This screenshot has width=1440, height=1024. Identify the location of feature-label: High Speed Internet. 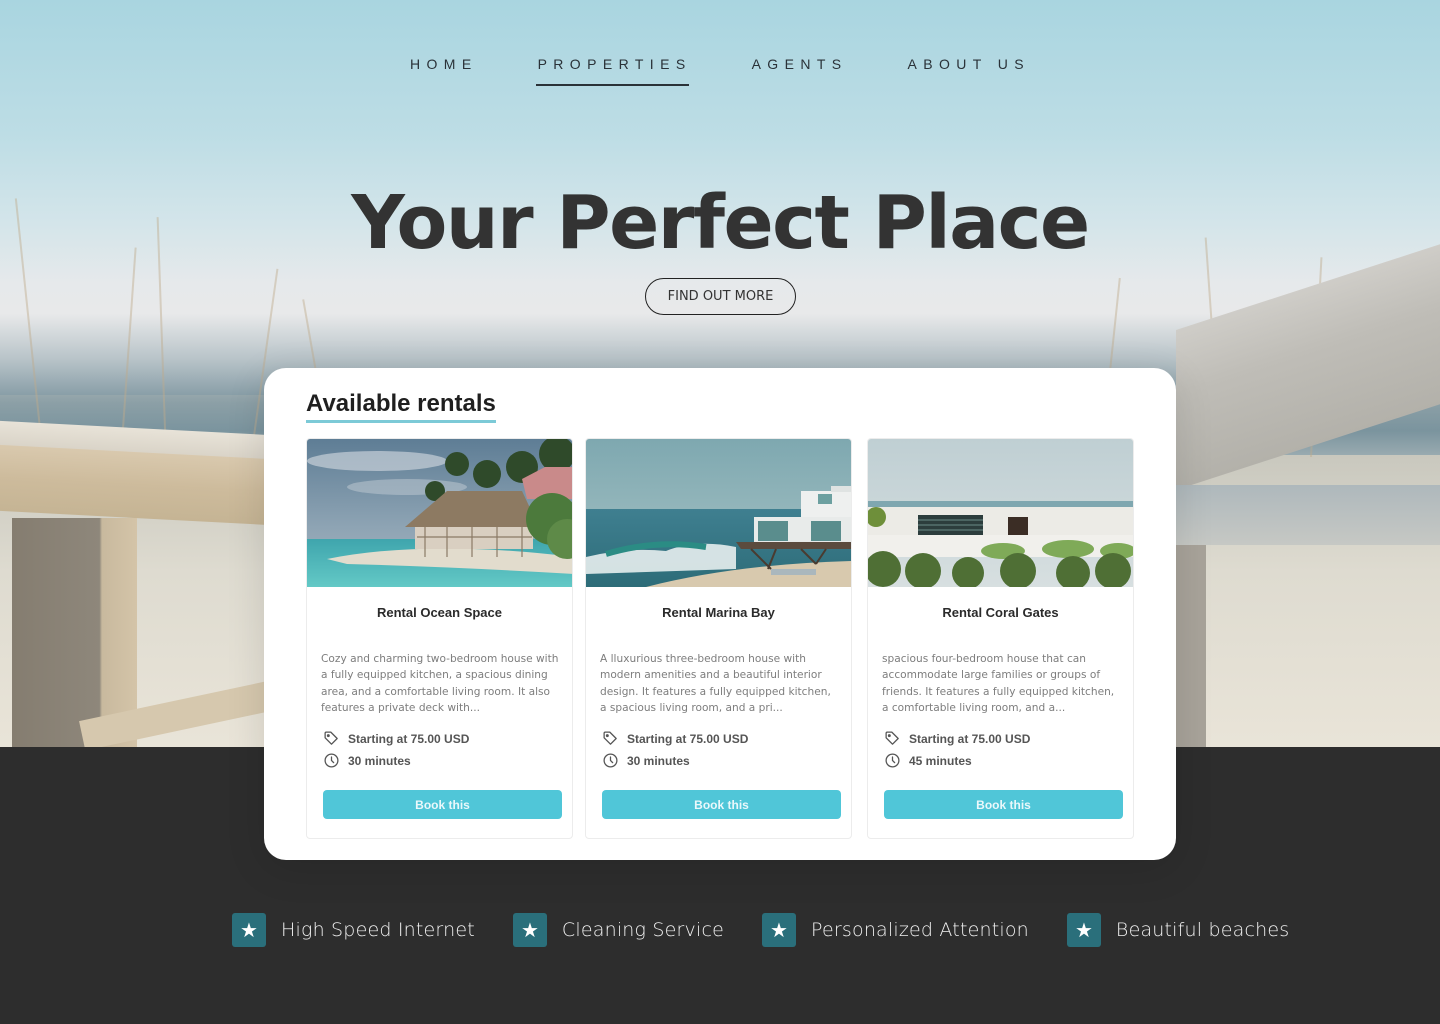
(378, 930).